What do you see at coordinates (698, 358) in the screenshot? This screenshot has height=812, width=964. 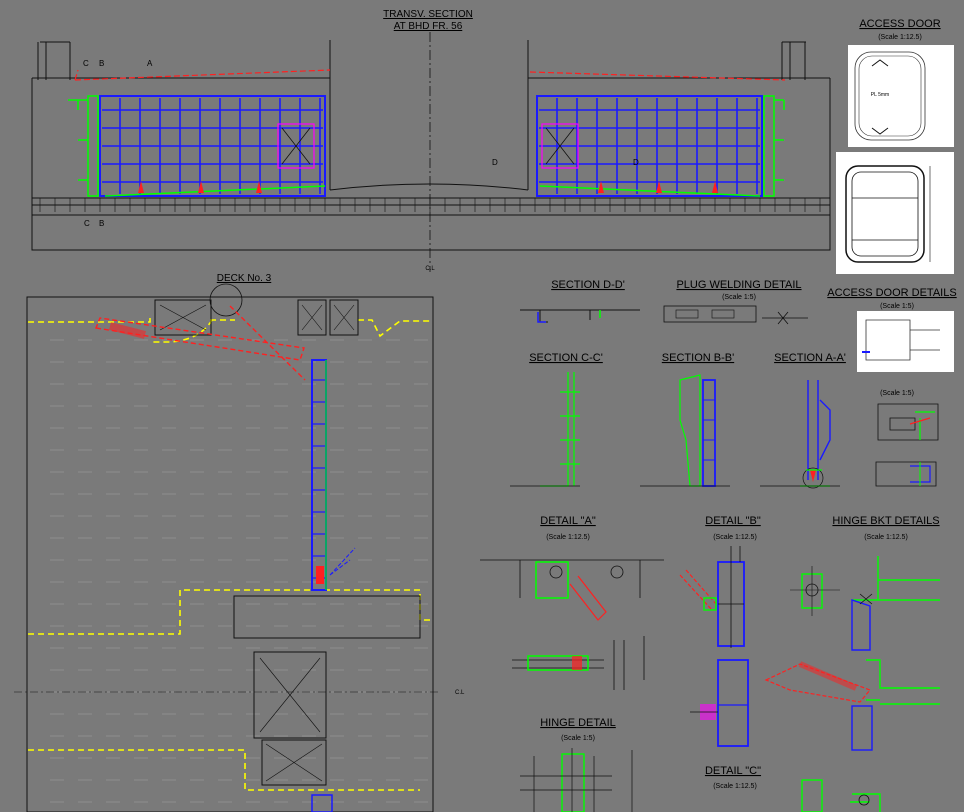 I see `section-b-title: SECTION B-B'` at bounding box center [698, 358].